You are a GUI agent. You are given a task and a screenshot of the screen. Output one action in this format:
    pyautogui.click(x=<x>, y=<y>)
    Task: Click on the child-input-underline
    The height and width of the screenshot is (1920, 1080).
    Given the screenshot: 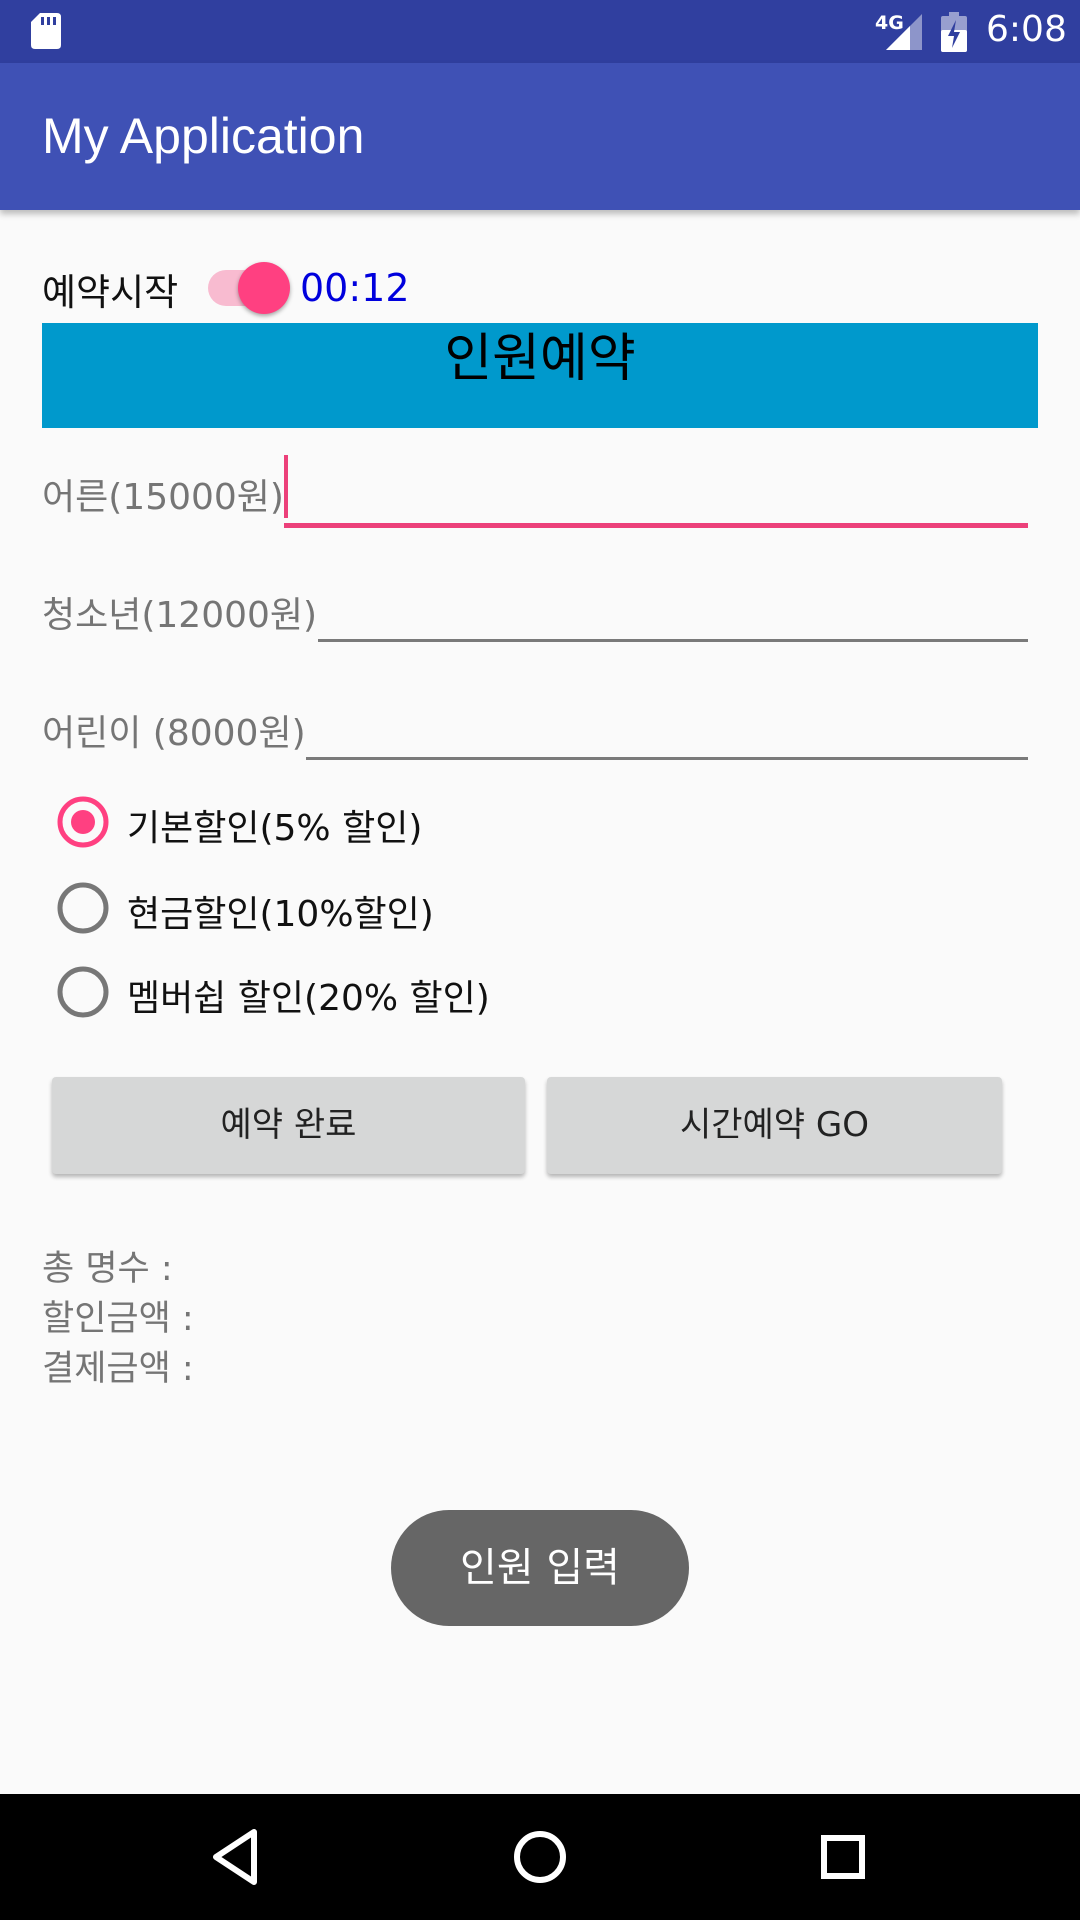 What is the action you would take?
    pyautogui.click(x=667, y=758)
    